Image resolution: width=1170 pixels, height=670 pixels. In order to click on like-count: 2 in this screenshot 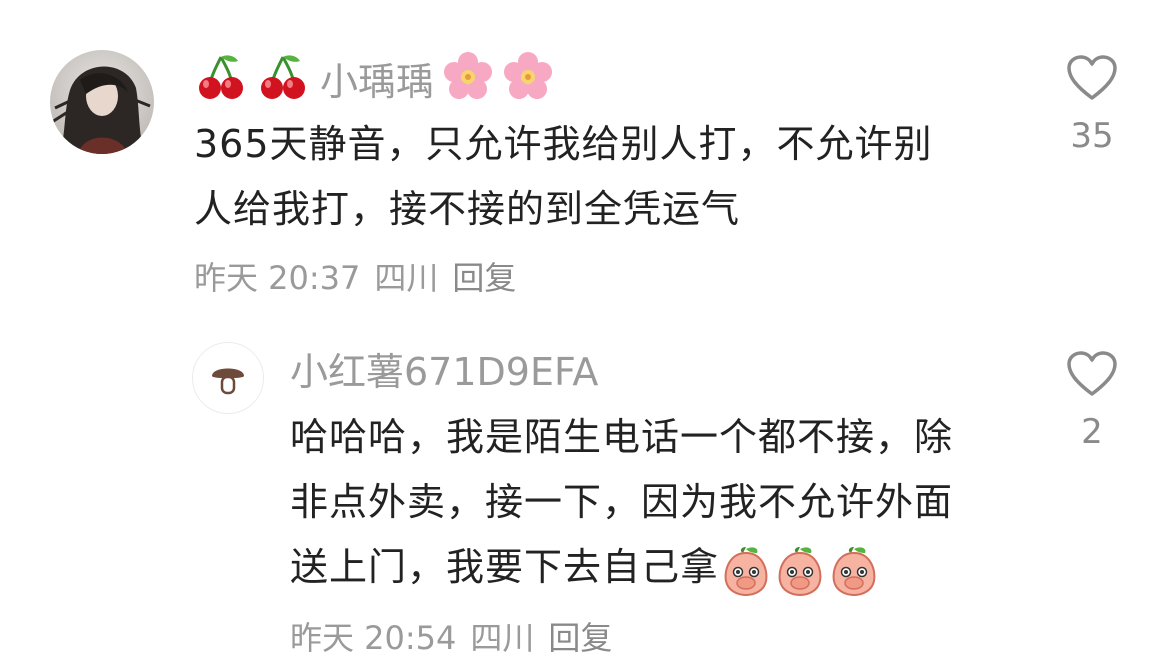, I will do `click(1092, 432)`.